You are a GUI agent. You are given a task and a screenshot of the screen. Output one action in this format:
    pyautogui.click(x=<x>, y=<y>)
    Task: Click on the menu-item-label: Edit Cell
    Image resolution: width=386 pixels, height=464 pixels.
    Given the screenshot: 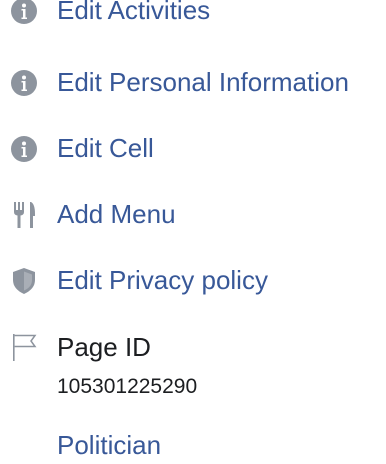 What is the action you would take?
    pyautogui.click(x=105, y=148)
    